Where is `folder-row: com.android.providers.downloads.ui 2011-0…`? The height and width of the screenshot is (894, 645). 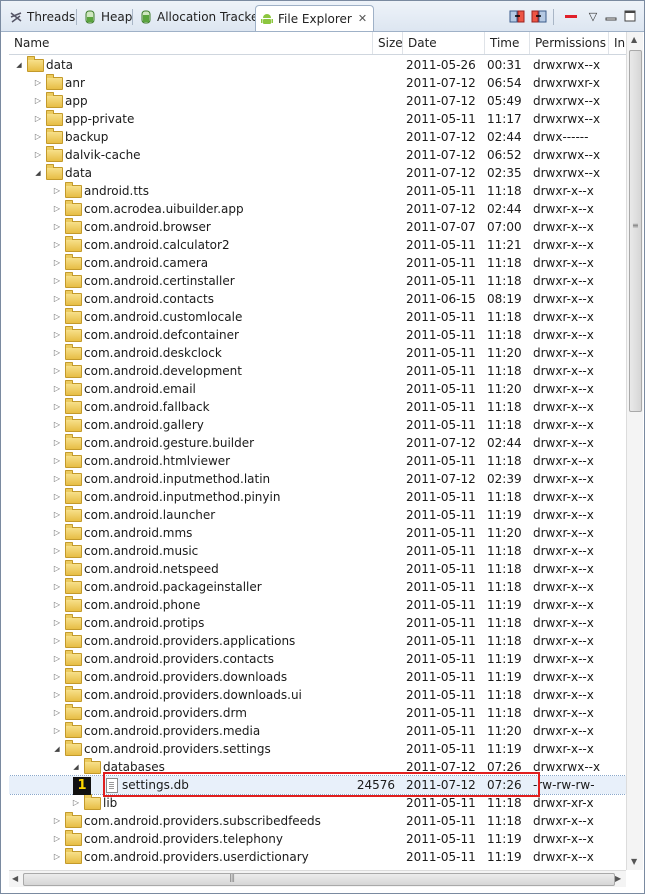 folder-row: com.android.providers.downloads.ui 2011-0… is located at coordinates (317, 695).